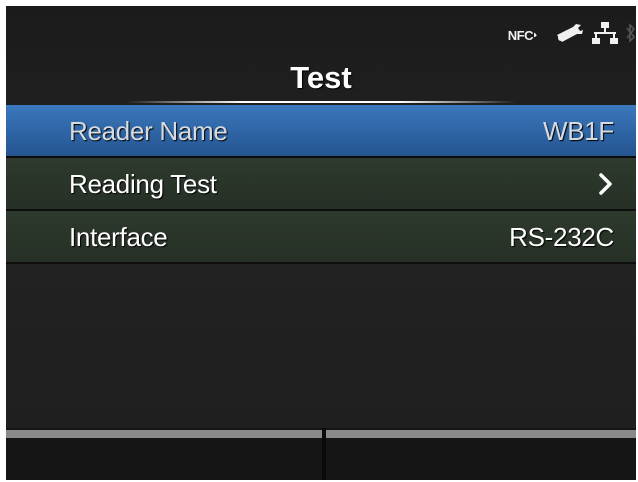 The width and height of the screenshot is (638, 482). What do you see at coordinates (143, 184) in the screenshot?
I see `menu-item-label: Reading Test` at bounding box center [143, 184].